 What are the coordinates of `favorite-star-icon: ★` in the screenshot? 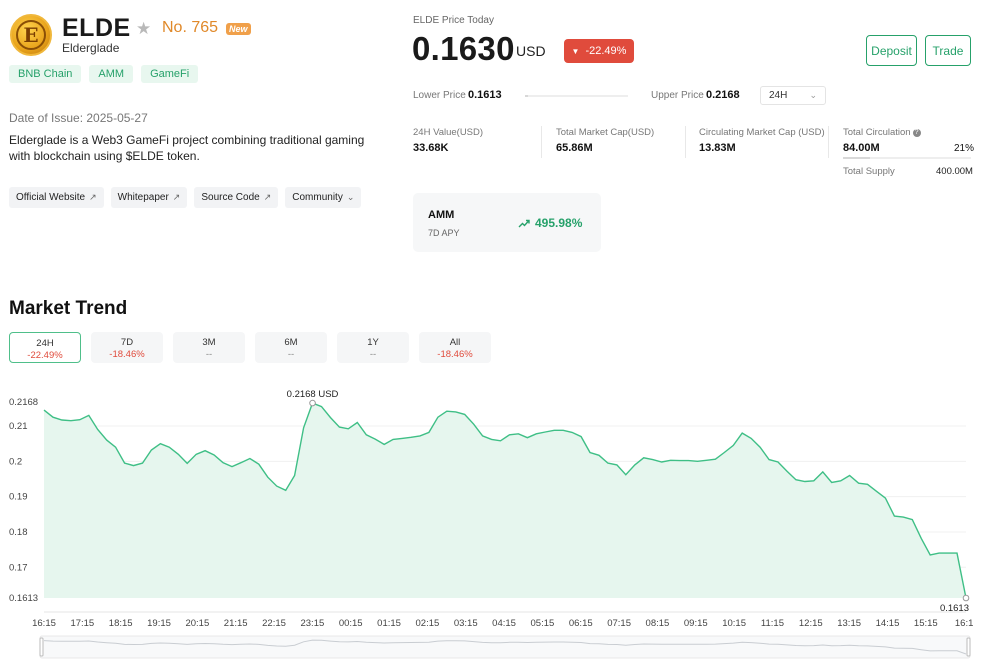 It's located at (143, 29).